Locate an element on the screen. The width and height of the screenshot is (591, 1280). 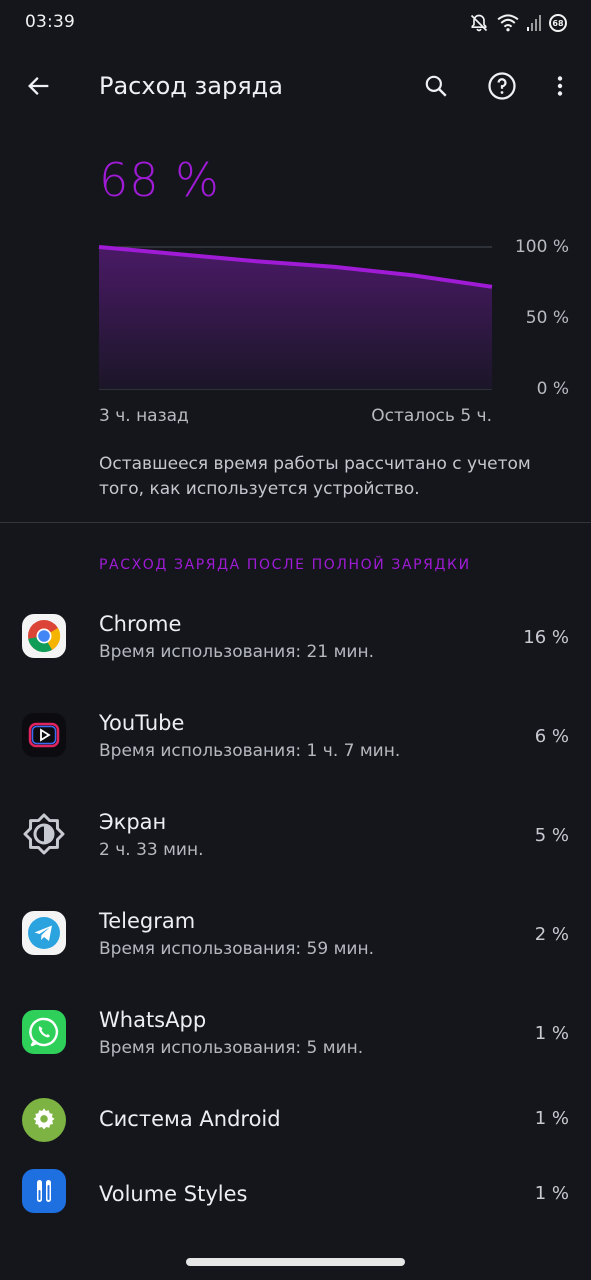
app-usage-time: Время использования: 59 мин. is located at coordinates (236, 949).